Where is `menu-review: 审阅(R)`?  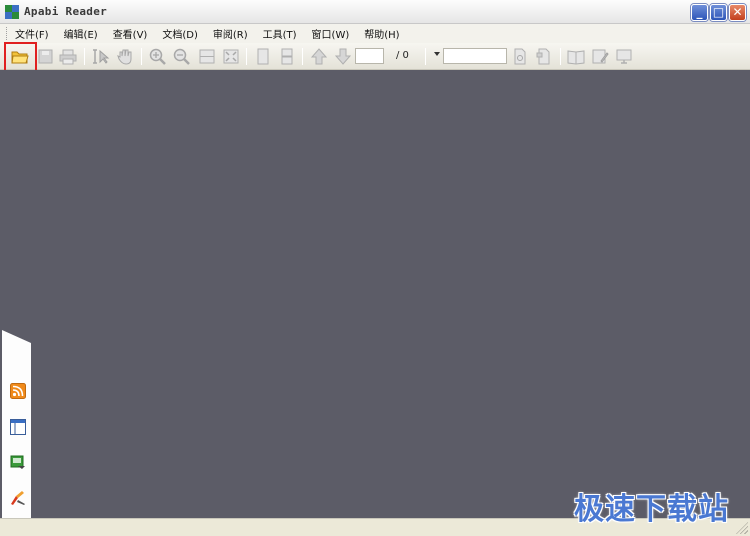 menu-review: 审阅(R) is located at coordinates (230, 33).